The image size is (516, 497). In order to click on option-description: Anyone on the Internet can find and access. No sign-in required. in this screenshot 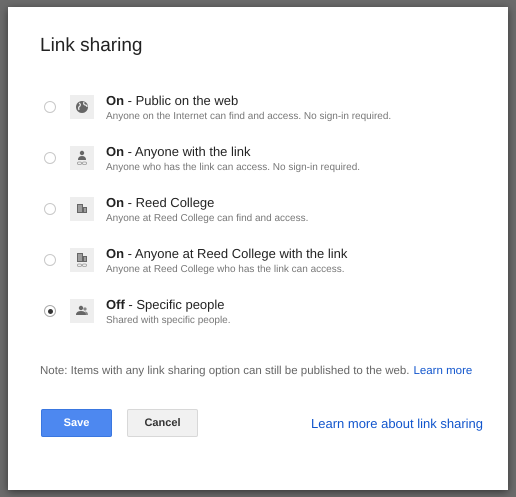, I will do `click(249, 116)`.